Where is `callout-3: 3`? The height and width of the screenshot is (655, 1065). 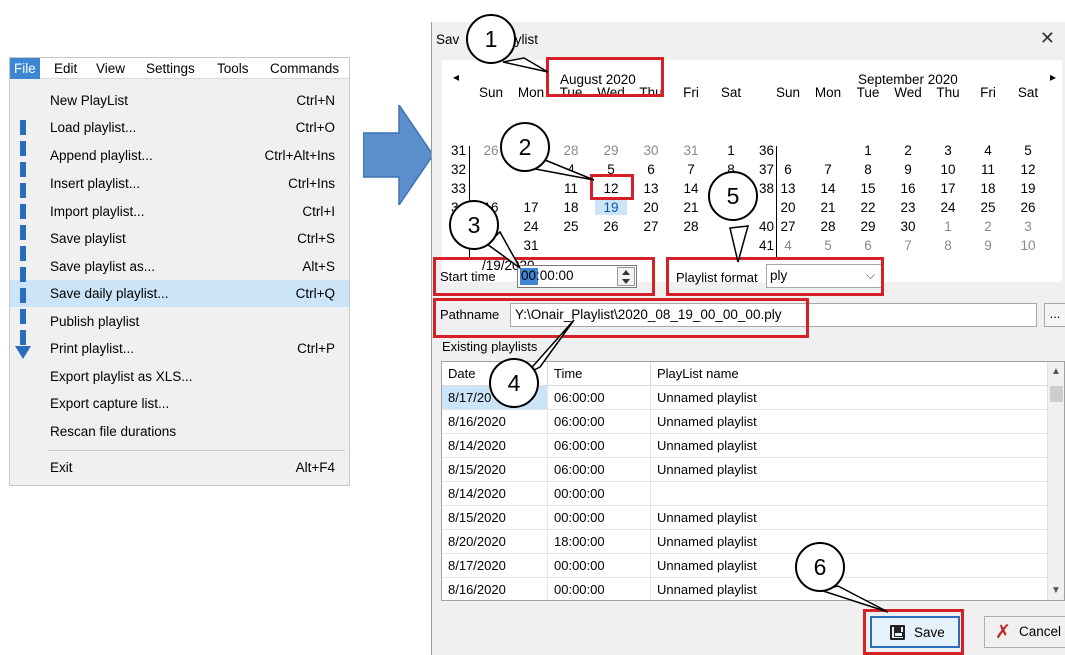 callout-3: 3 is located at coordinates (474, 225).